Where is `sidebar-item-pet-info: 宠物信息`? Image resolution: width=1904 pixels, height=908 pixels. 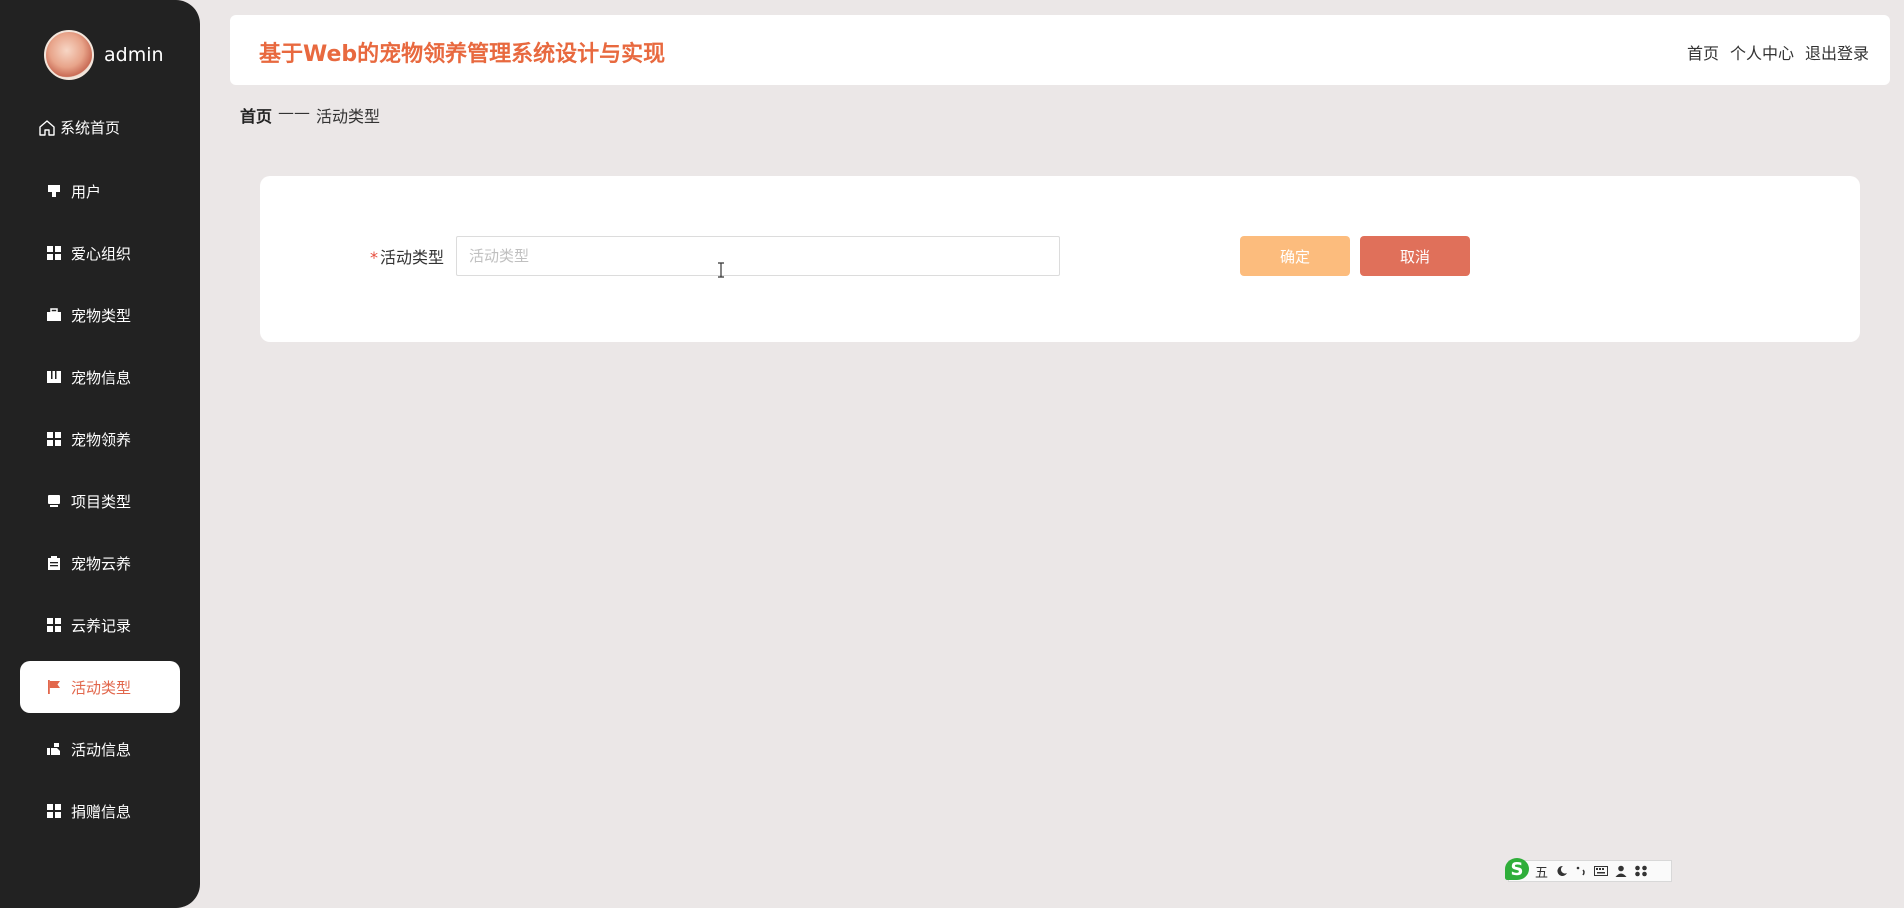 sidebar-item-pet-info: 宠物信息 is located at coordinates (100, 377).